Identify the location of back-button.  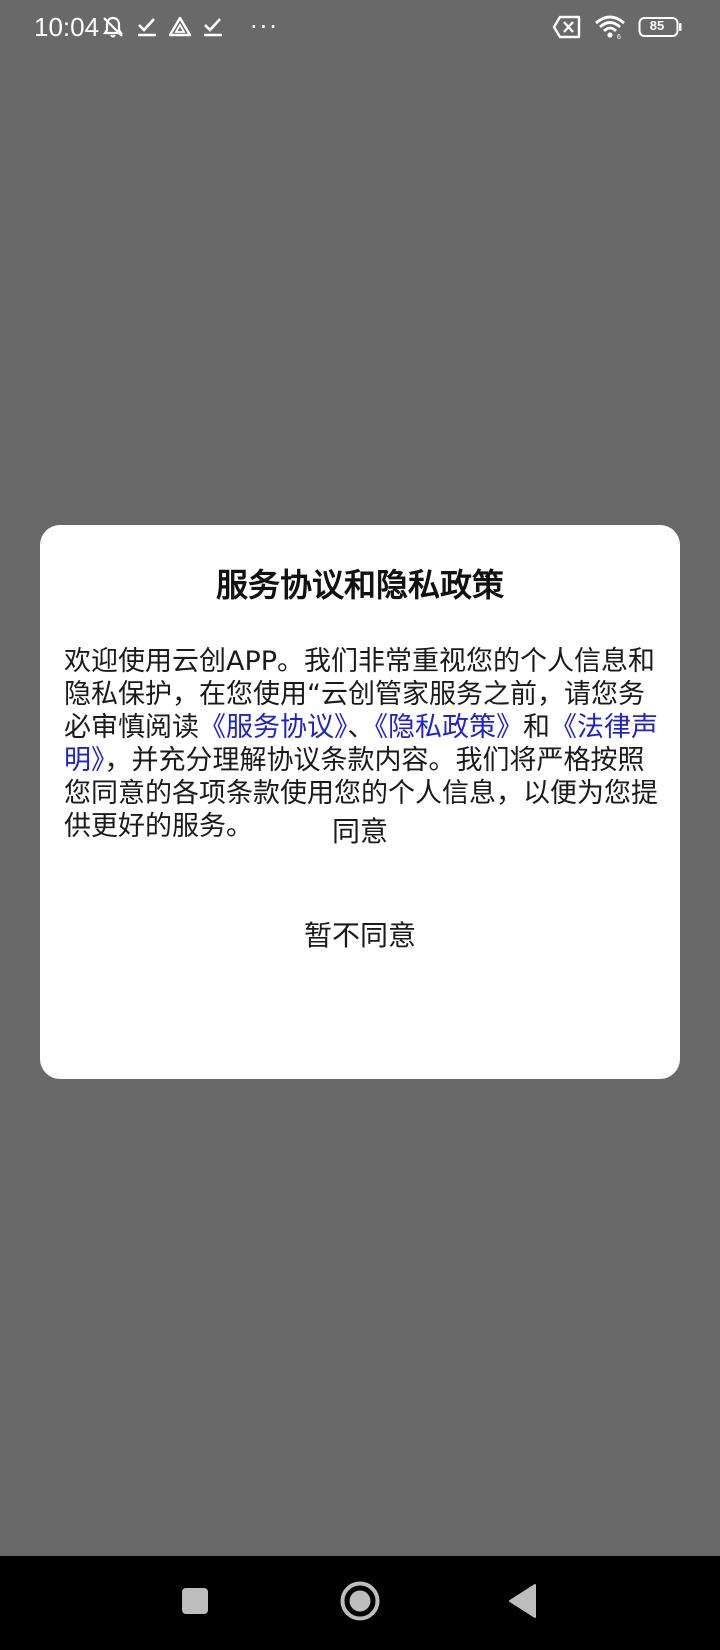
(523, 1603).